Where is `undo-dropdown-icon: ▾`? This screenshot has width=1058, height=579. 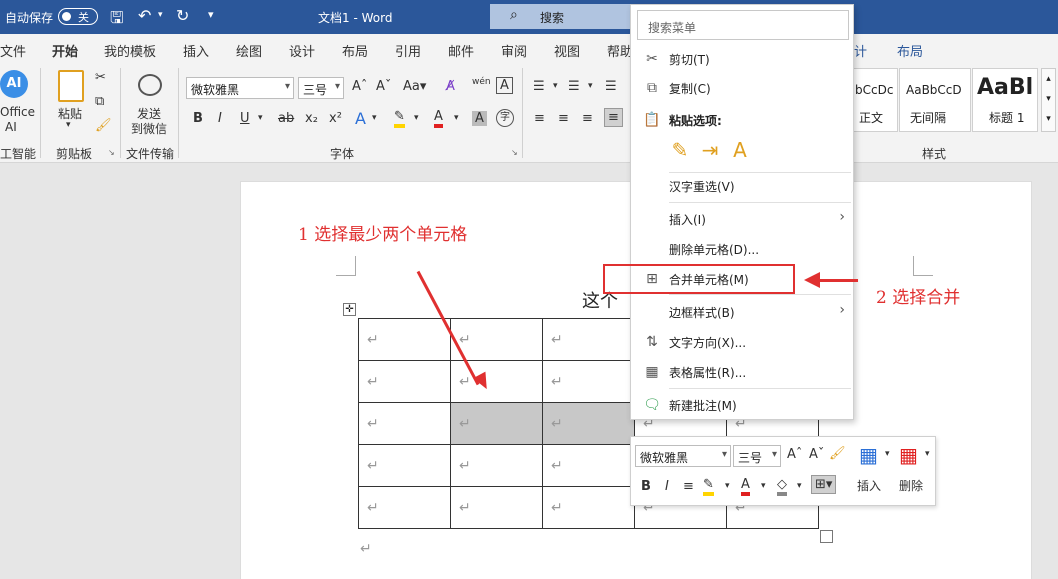
undo-dropdown-icon: ▾ is located at coordinates (160, 15).